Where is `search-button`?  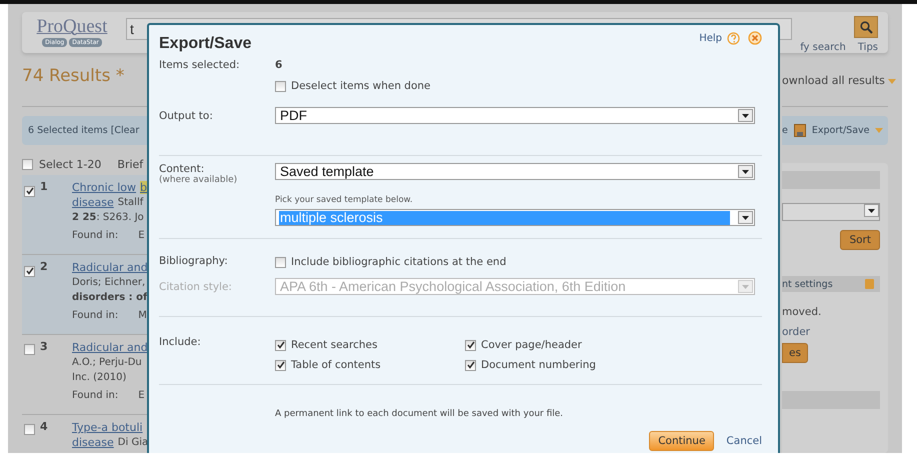
search-button is located at coordinates (866, 27).